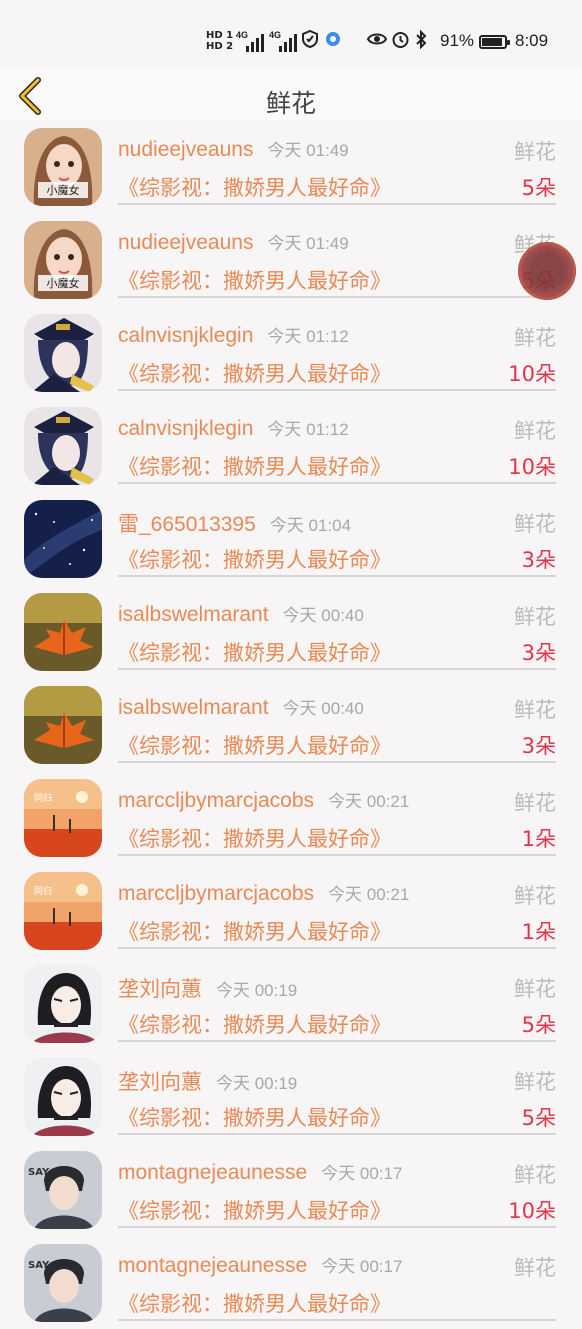 The image size is (582, 1329). I want to click on gift-count: 10朵, so click(532, 374).